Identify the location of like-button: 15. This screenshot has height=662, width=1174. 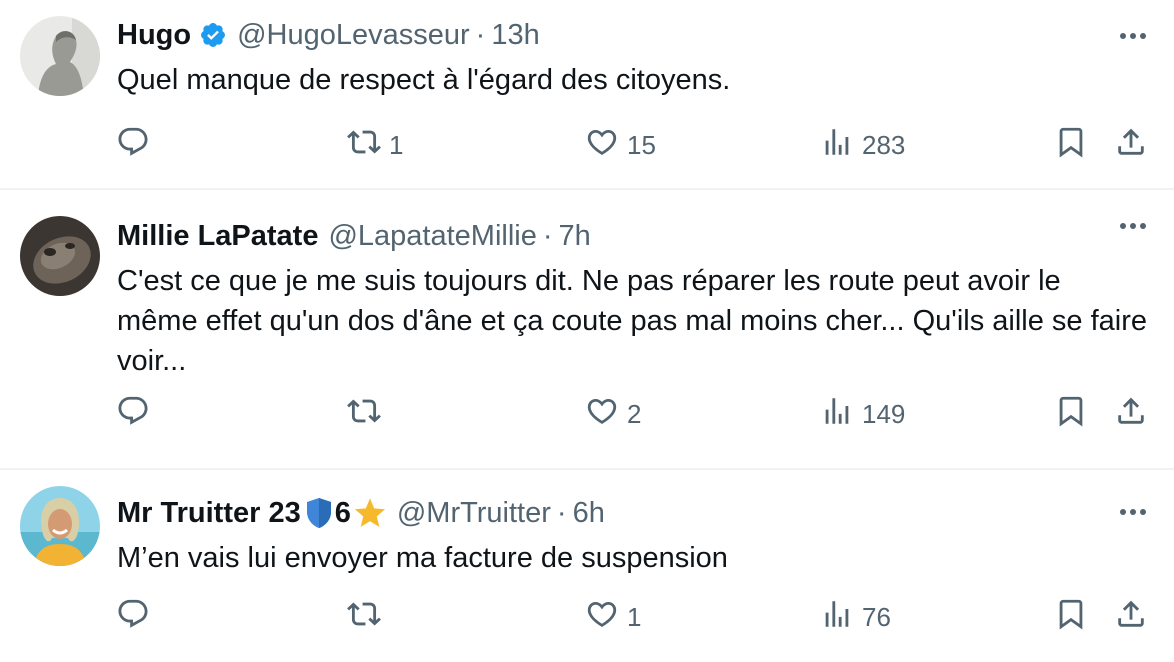
(620, 145).